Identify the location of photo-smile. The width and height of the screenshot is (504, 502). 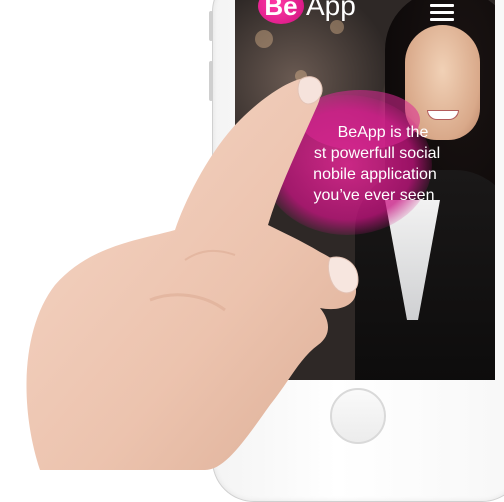
(443, 115).